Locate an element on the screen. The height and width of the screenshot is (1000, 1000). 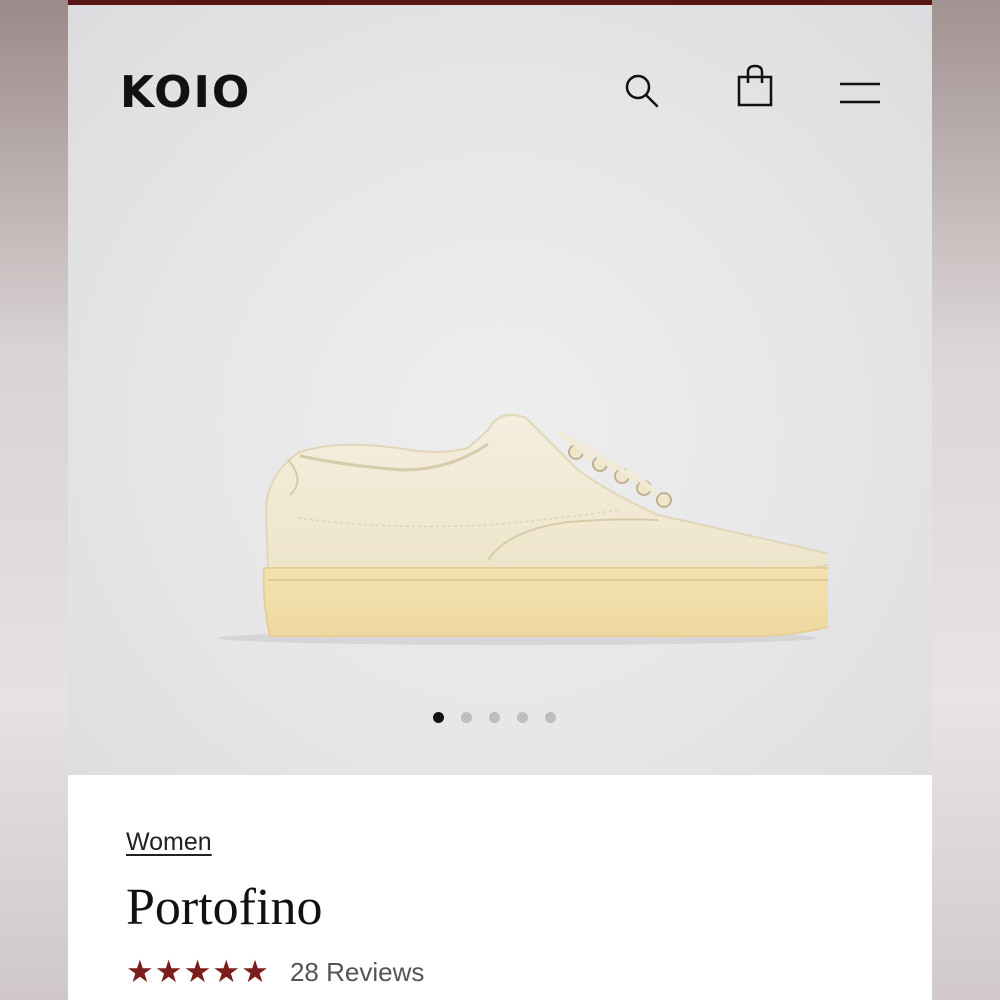
menu-button is located at coordinates (860, 94).